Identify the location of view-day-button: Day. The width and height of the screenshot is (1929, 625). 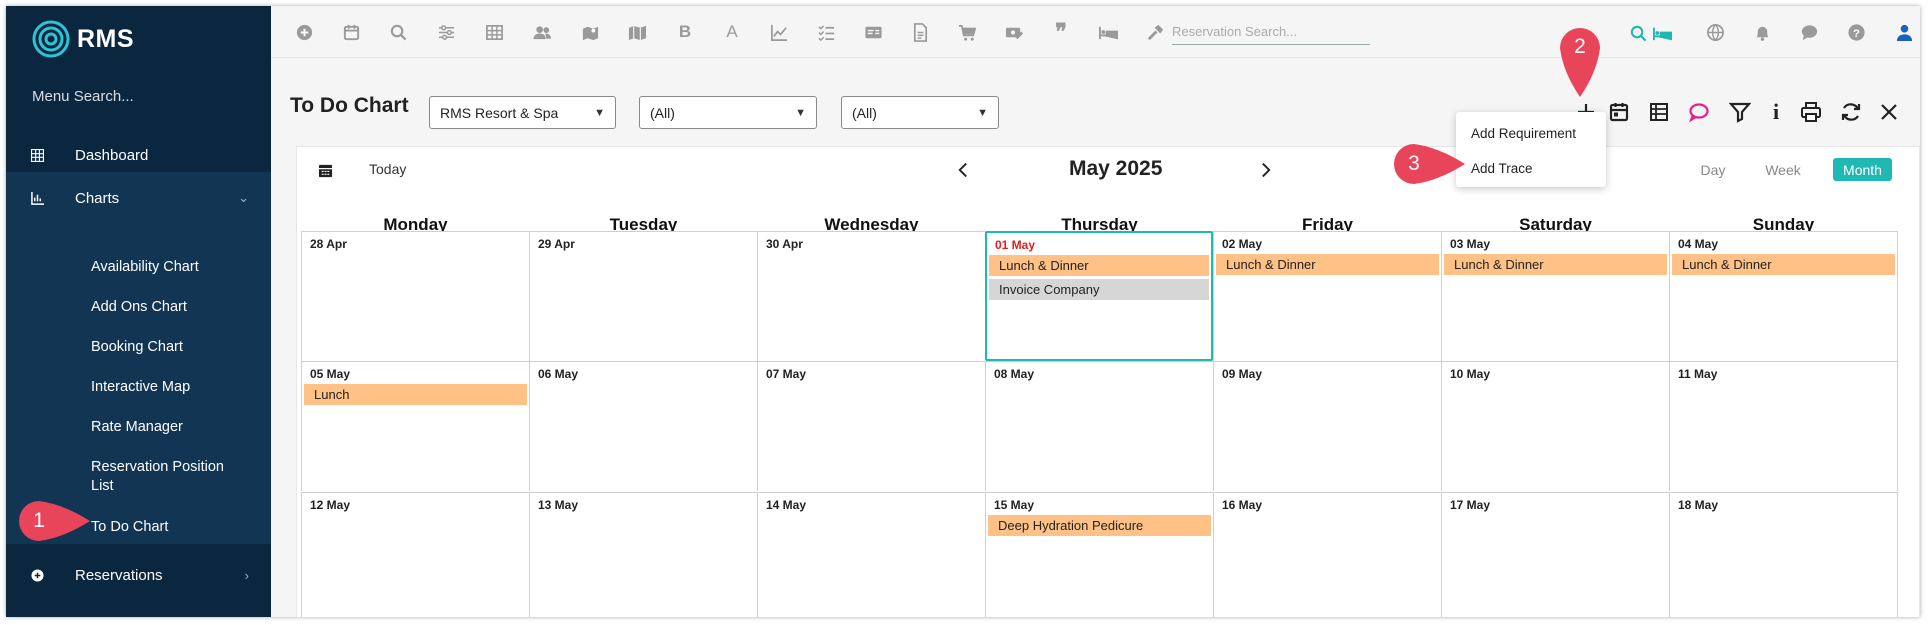
(1713, 169).